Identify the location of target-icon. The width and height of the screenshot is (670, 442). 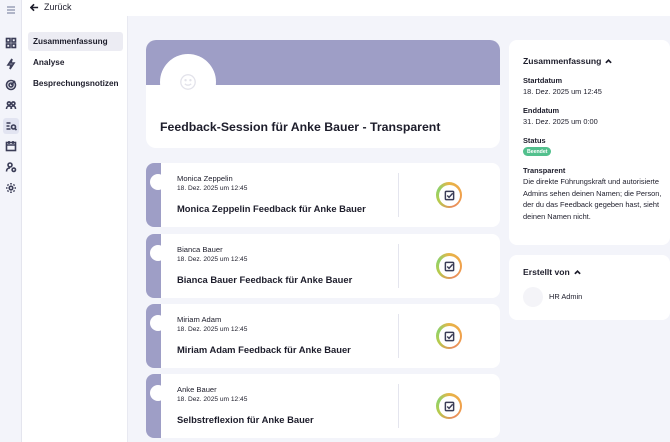
(11, 85).